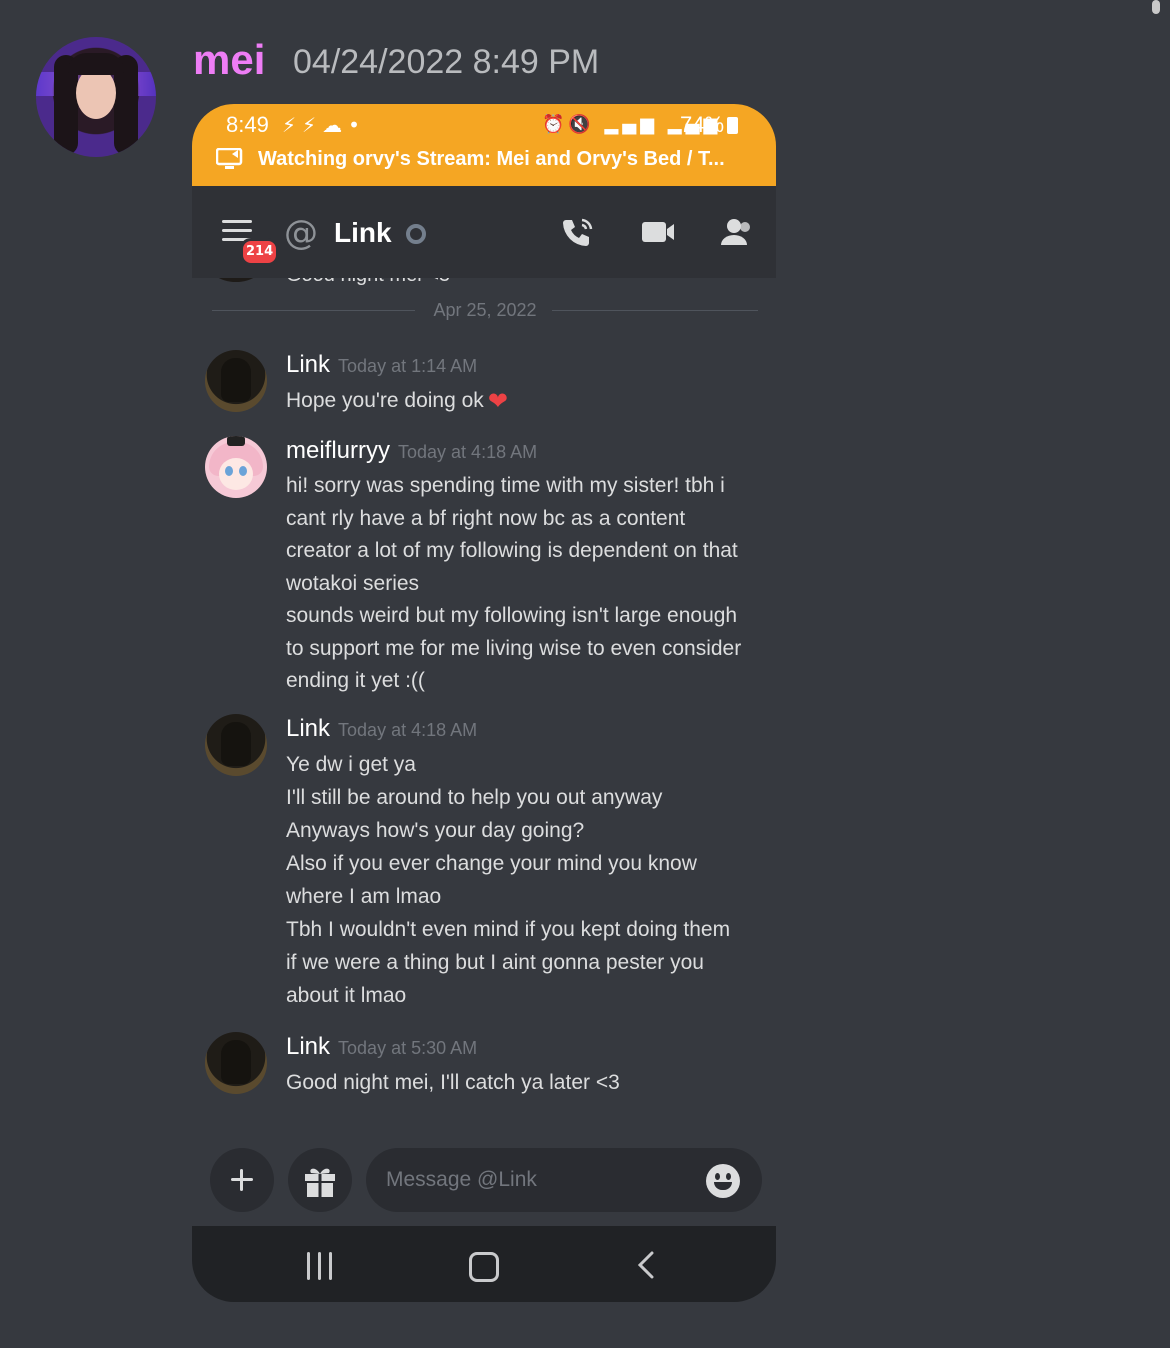  What do you see at coordinates (229, 60) in the screenshot?
I see `post-author-name: mei` at bounding box center [229, 60].